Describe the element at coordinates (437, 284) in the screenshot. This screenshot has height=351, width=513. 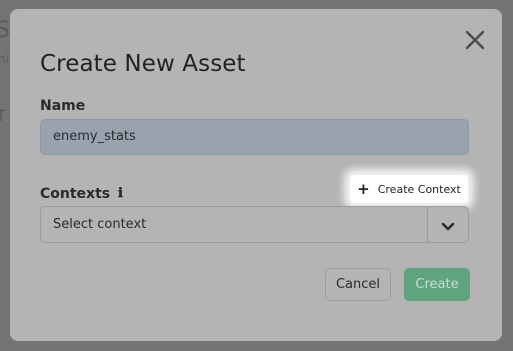
I see `create-button: Create` at that location.